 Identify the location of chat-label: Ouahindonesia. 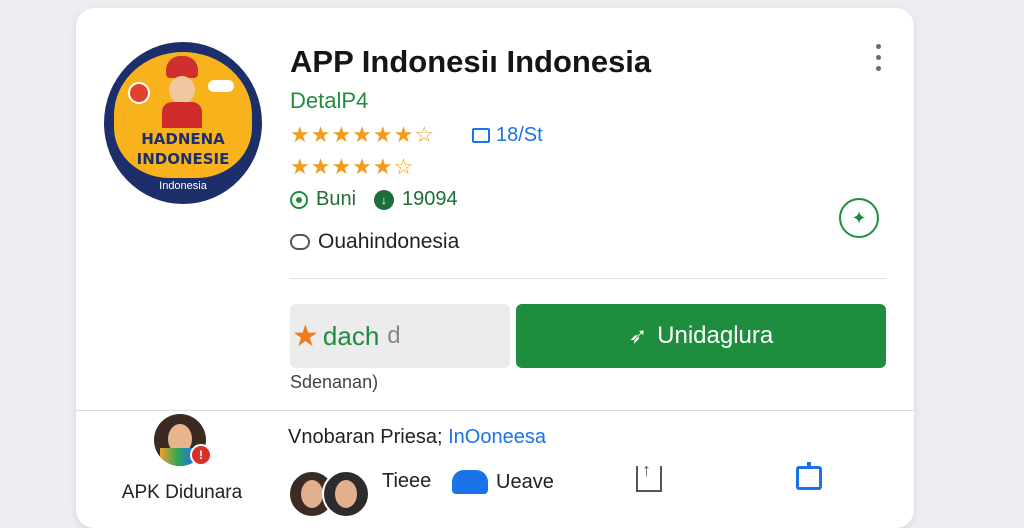
(389, 241).